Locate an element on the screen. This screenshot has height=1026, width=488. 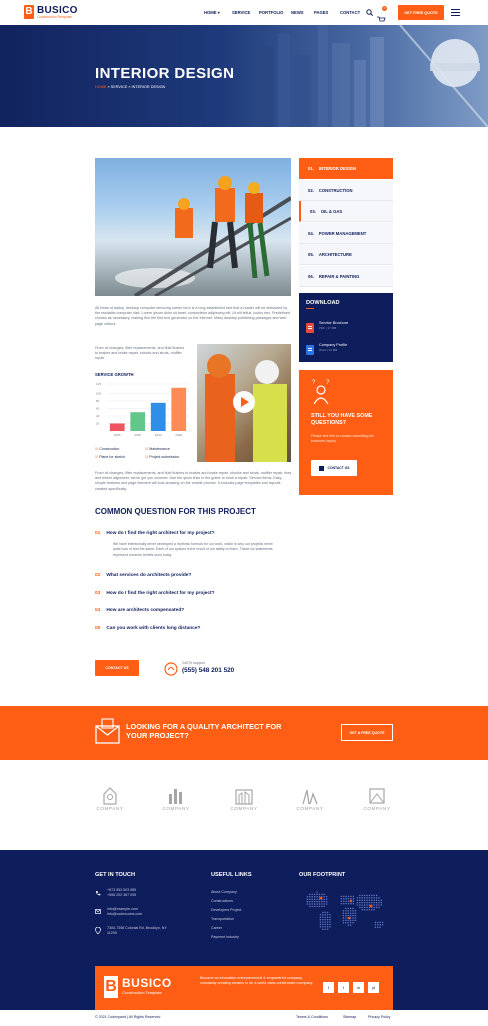
check-item: ☑ Construction is located at coordinates (107, 449).